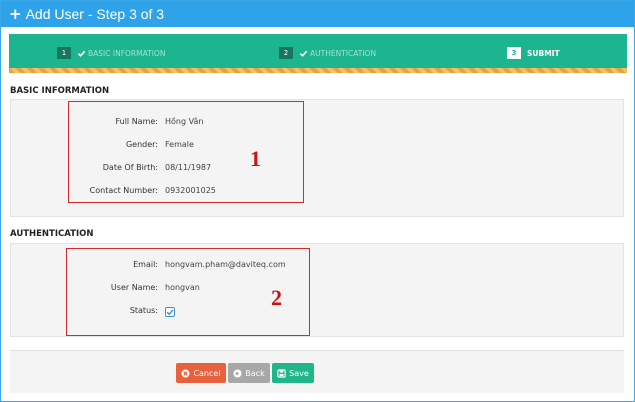 The image size is (635, 402). I want to click on dialog-titlebar: + Add User - Step 3 of 3, so click(317, 14).